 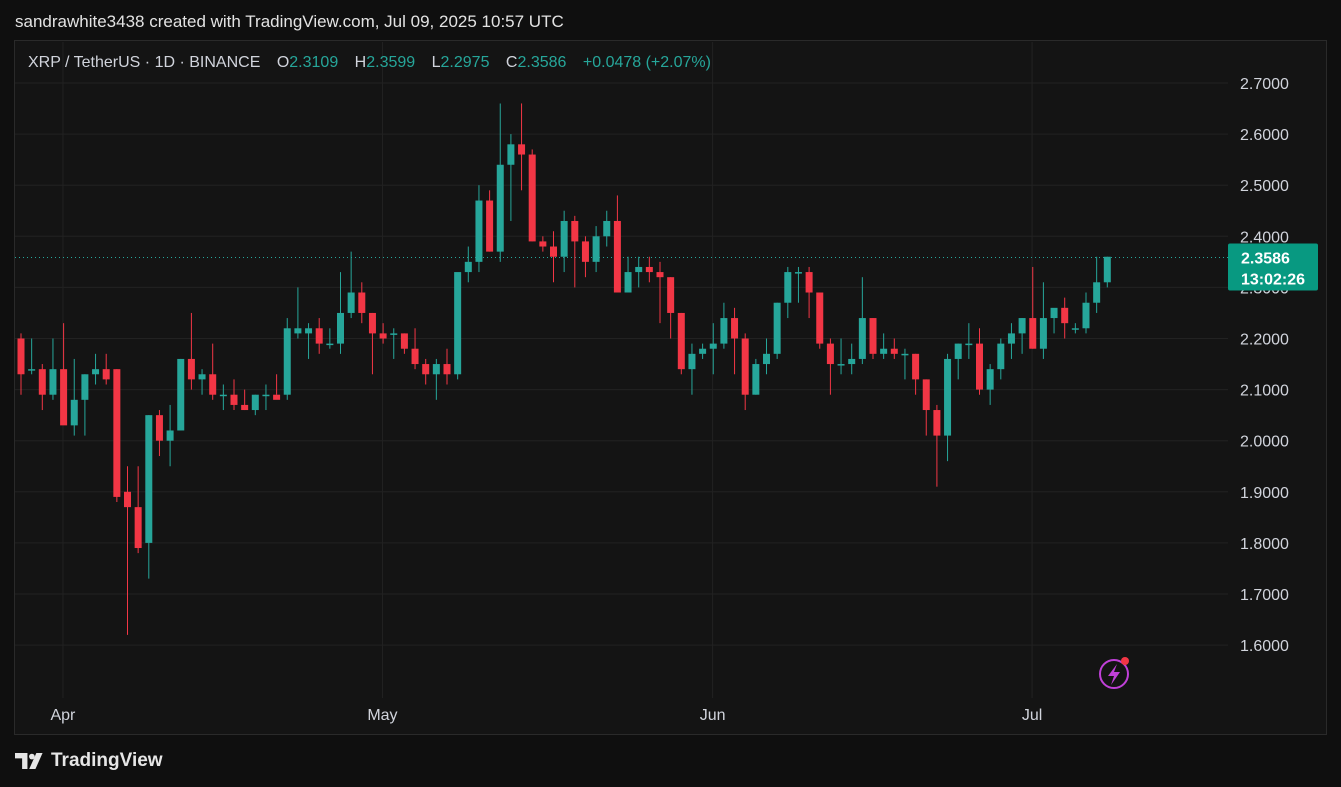 I want to click on lightning-icon, so click(x=1114, y=673).